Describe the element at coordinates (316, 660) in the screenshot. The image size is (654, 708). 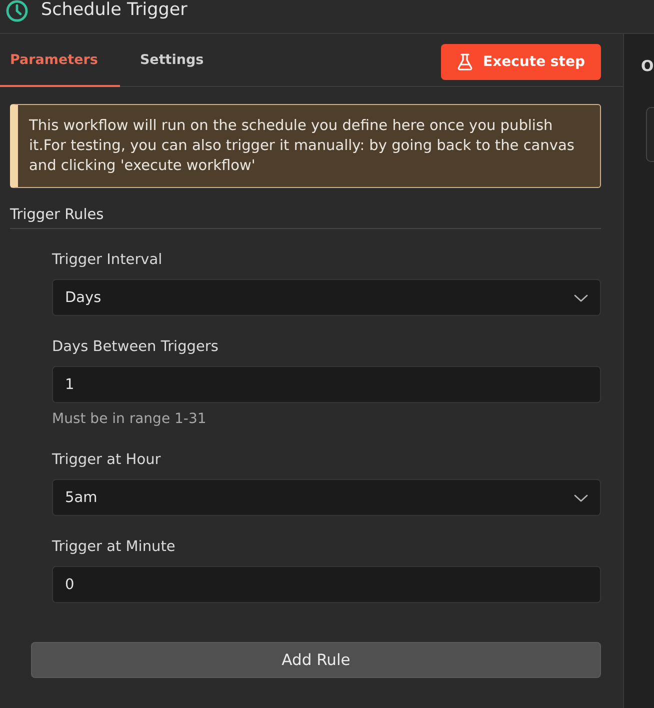
I see `add-rule-button: Add Rule` at that location.